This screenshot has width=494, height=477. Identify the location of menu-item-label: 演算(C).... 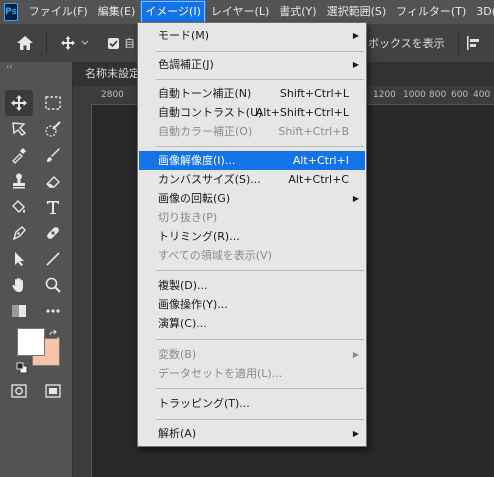
(182, 323).